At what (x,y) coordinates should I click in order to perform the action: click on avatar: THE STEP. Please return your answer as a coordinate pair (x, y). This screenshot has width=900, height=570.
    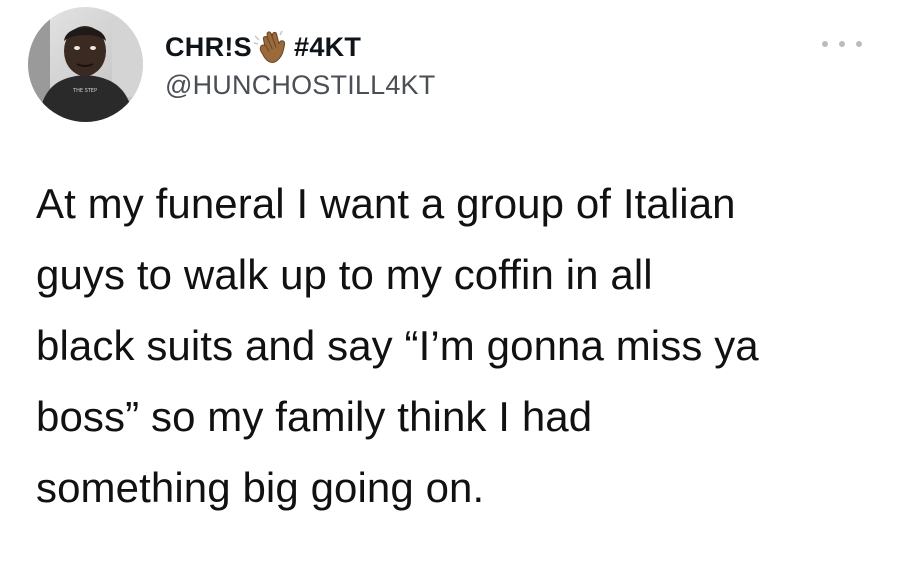
    Looking at the image, I should click on (85, 64).